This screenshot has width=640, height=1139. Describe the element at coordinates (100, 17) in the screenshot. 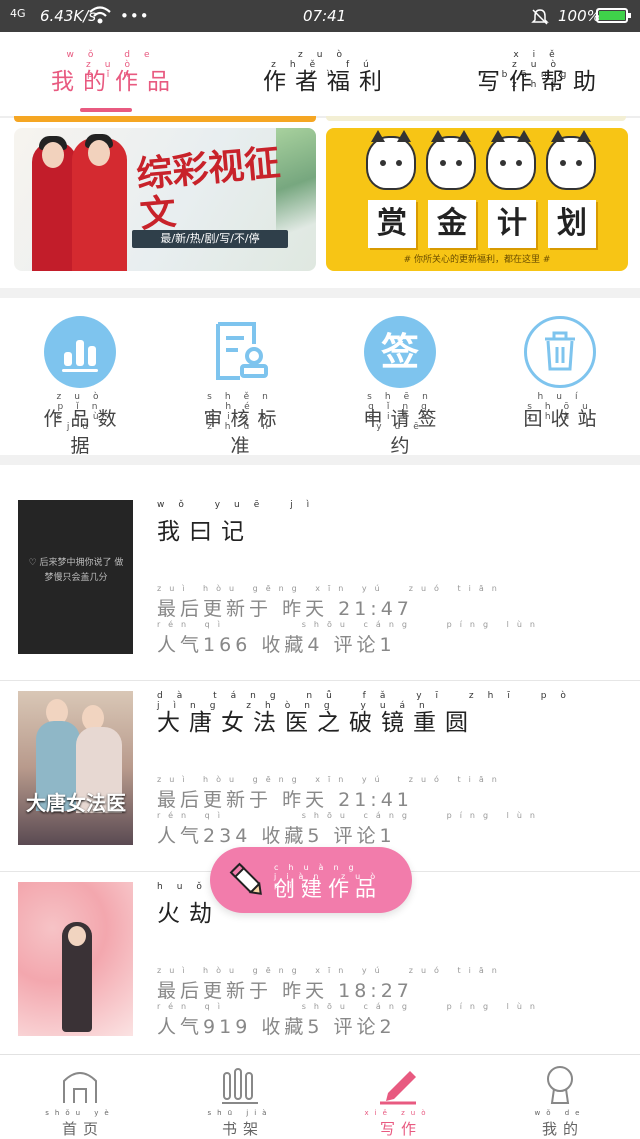

I see `wifi-icon` at that location.